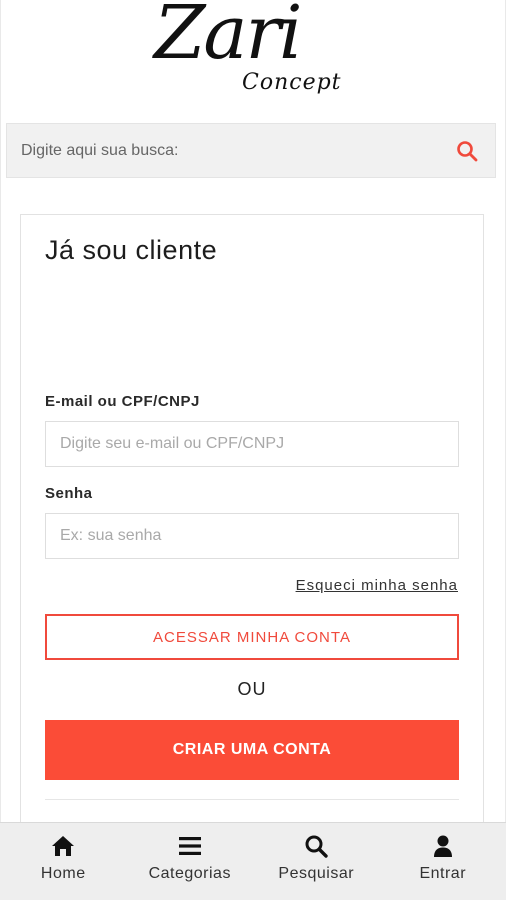 The height and width of the screenshot is (900, 506). What do you see at coordinates (377, 585) in the screenshot?
I see `forgot-password-link: Esqueci minha senha` at bounding box center [377, 585].